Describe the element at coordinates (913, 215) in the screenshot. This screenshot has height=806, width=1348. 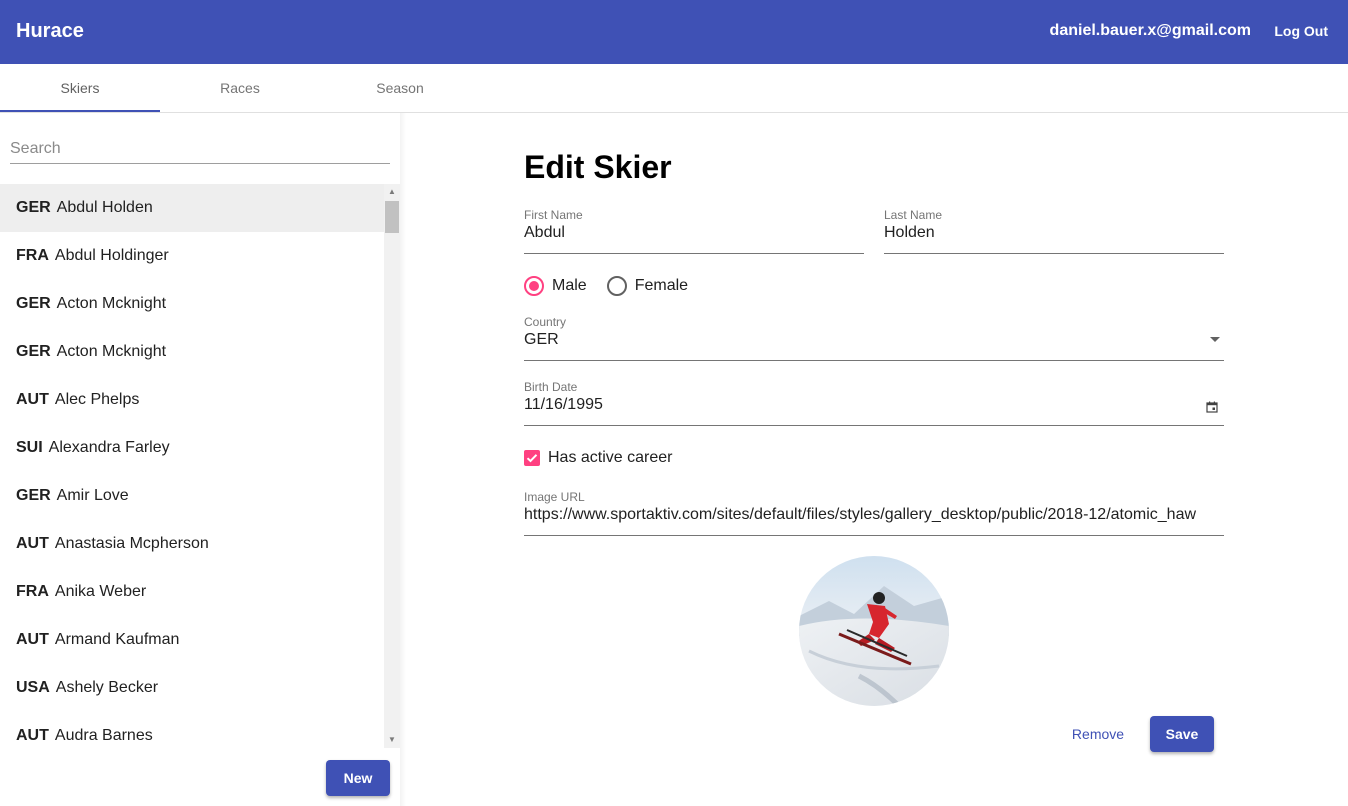
I see `last-name-label: Last Name` at that location.